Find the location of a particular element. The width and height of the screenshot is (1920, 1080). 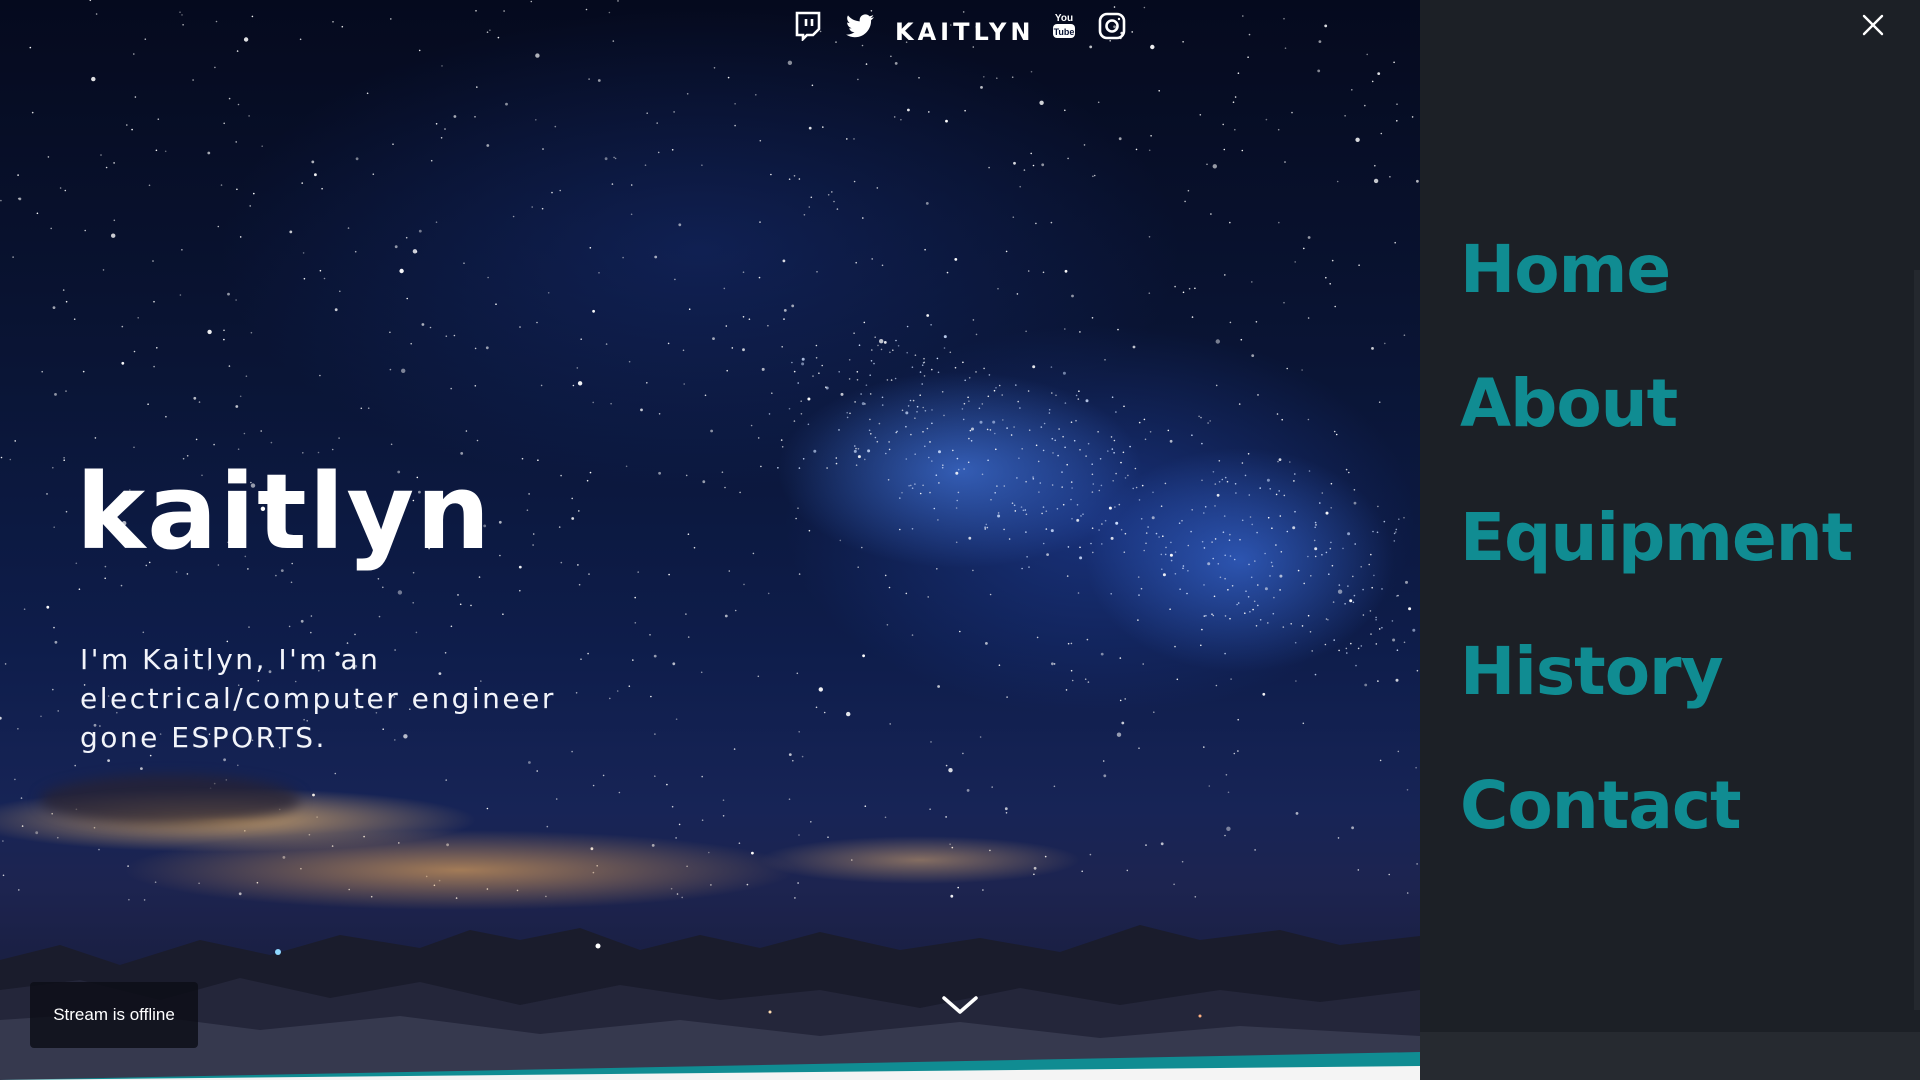

nav-item-equipment: Equipment is located at coordinates (1656, 557).